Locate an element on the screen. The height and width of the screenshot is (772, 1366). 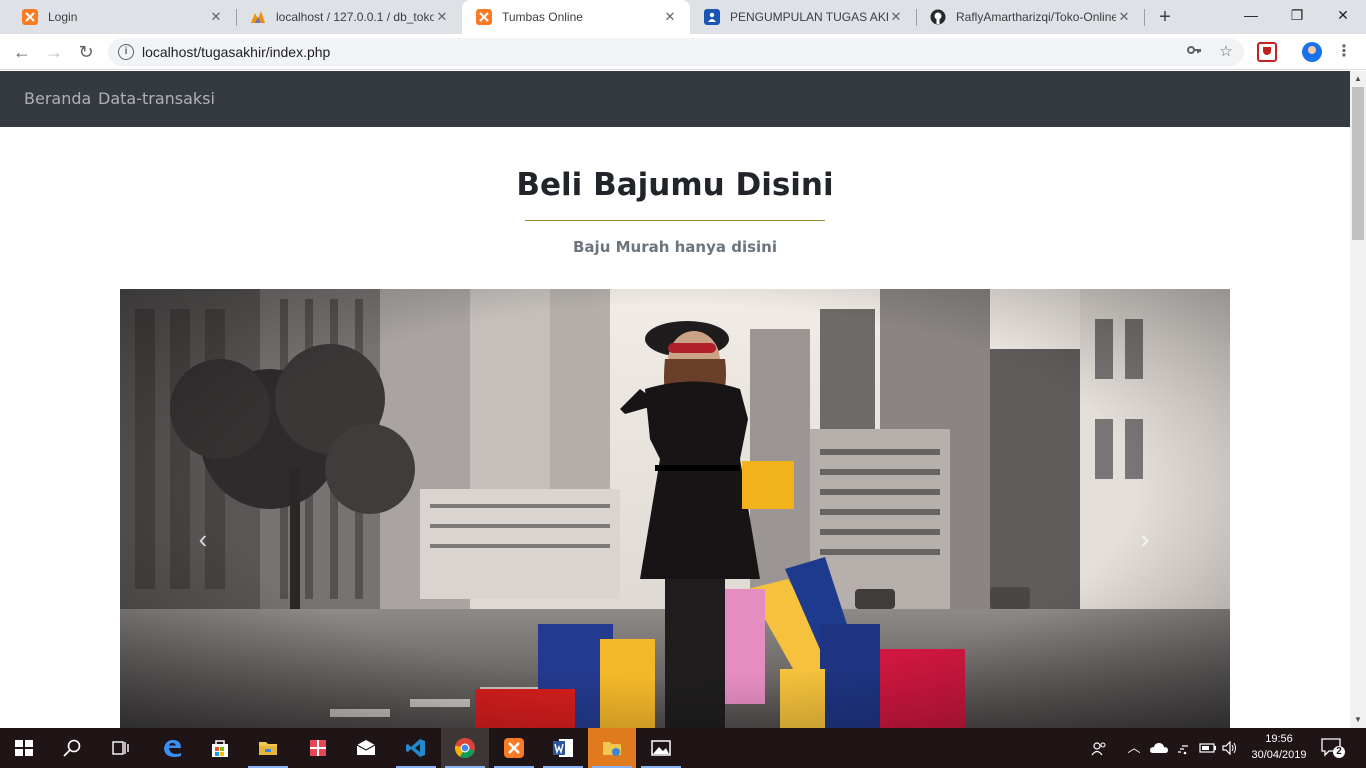
search-icon is located at coordinates (72, 748).